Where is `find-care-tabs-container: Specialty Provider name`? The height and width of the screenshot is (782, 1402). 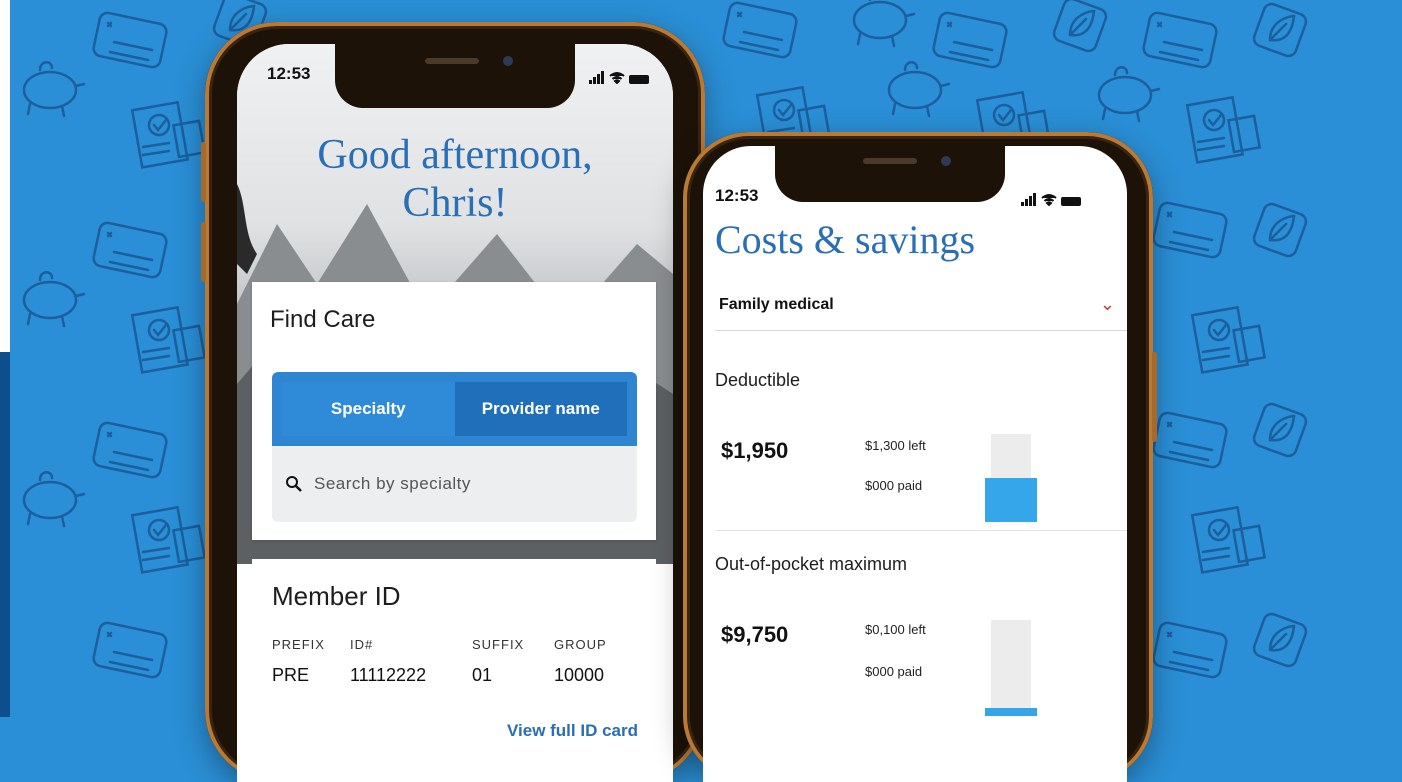
find-care-tabs-container: Specialty Provider name is located at coordinates (454, 409).